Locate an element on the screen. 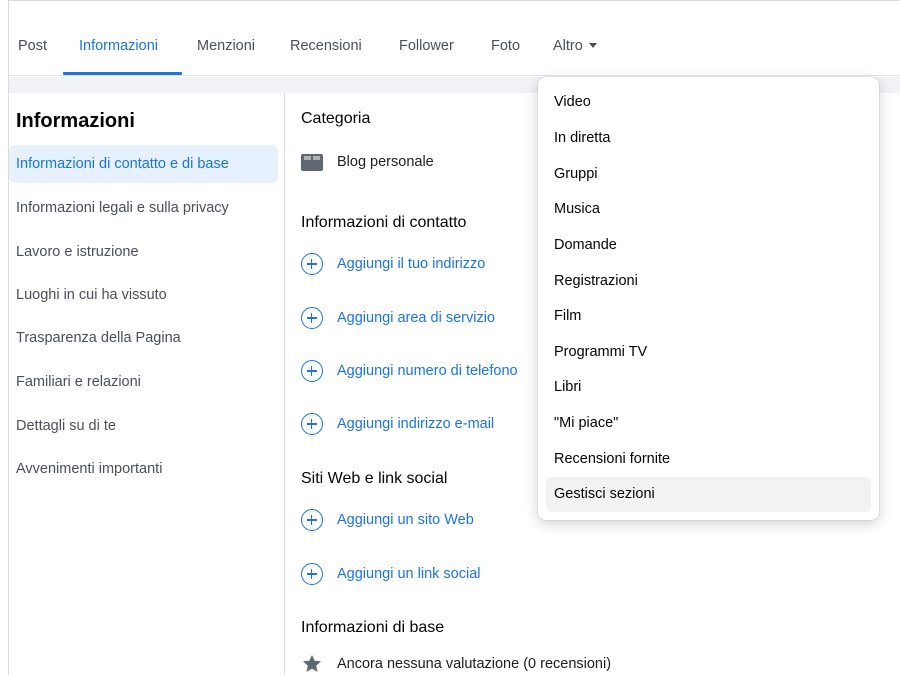 The image size is (900, 675). add-website-label: Aggiungi un sito Web is located at coordinates (405, 520).